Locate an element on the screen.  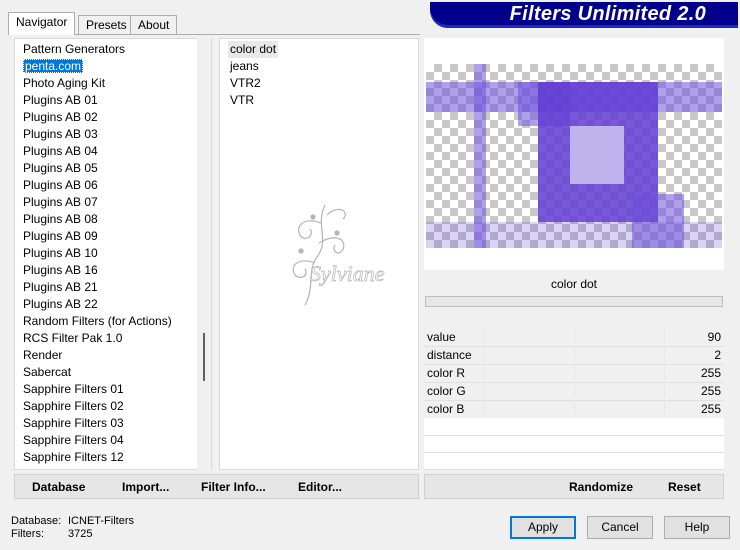
database-value: ICNET-Filters is located at coordinates (101, 521).